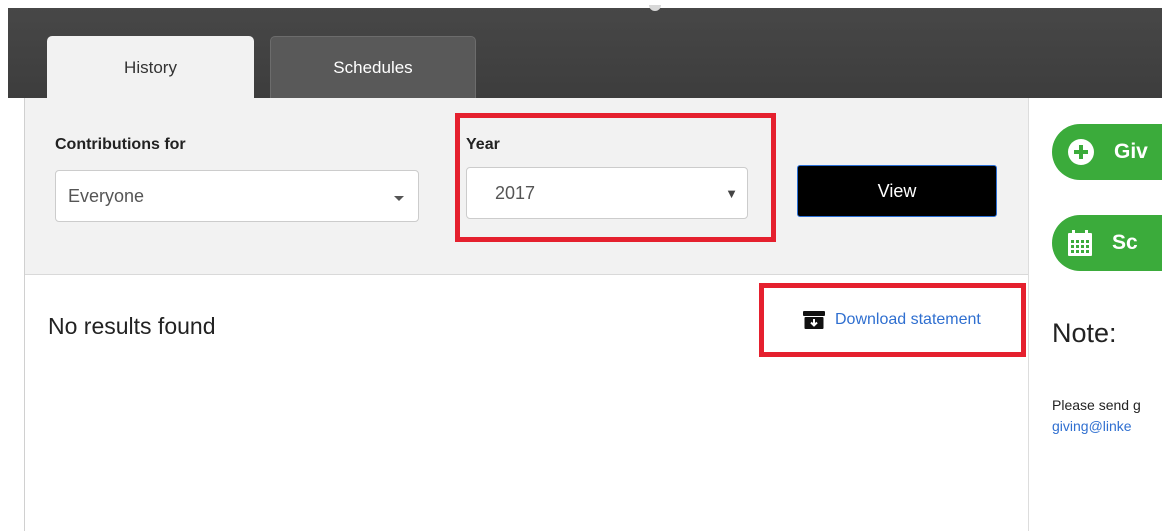  I want to click on calendar-icon, so click(1080, 243).